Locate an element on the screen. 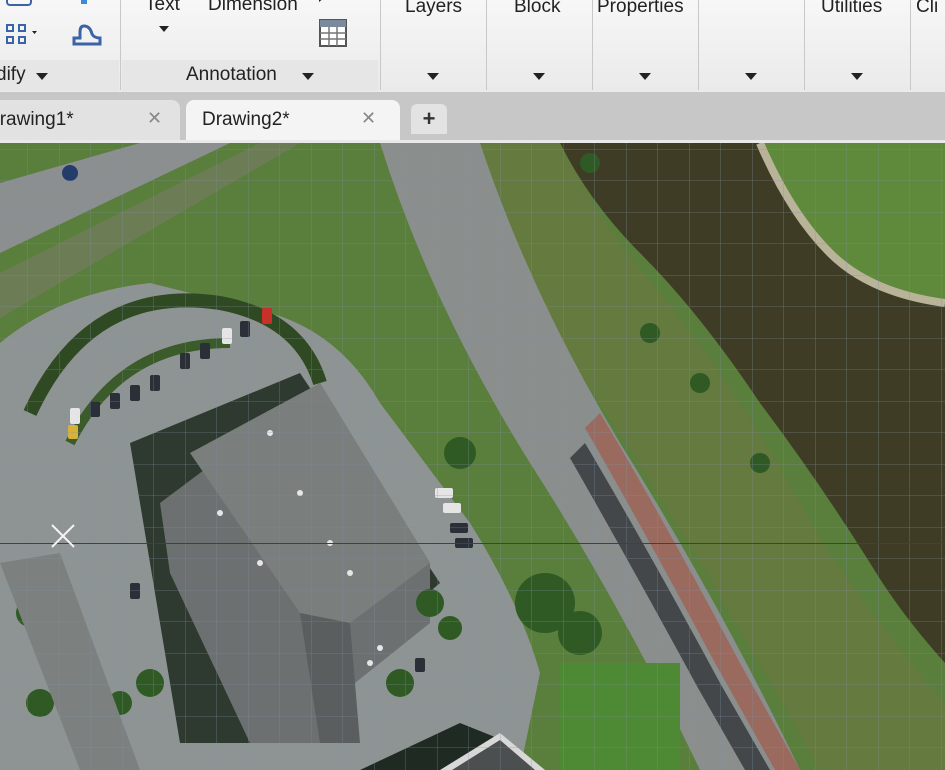 Image resolution: width=945 pixels, height=770 pixels. properties-label: Properties is located at coordinates (640, 8).